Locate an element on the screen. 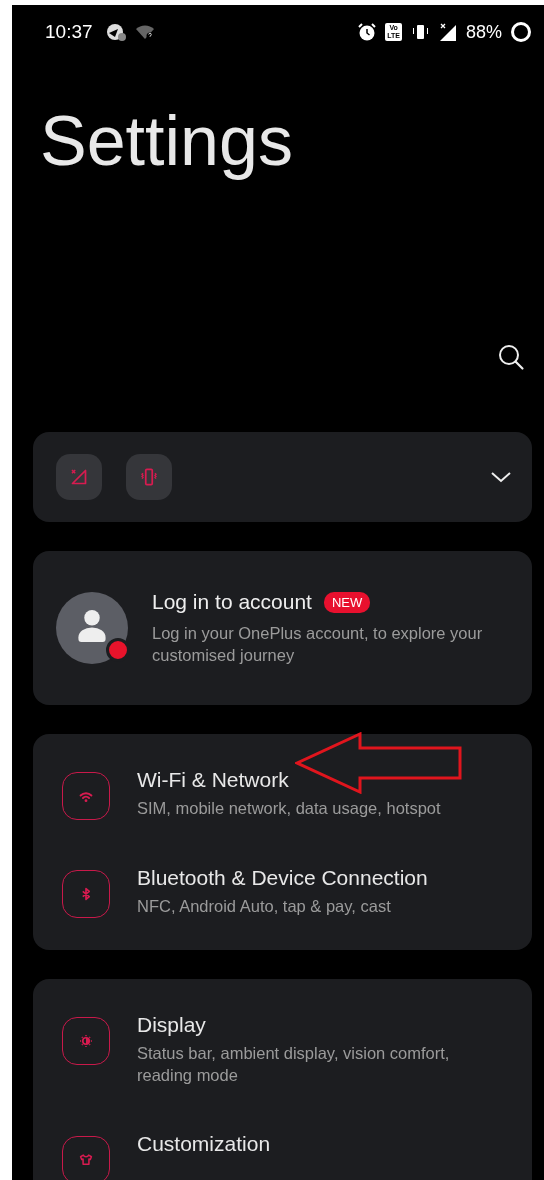  settings-item: Bluetooth & Device Connection NFC, Android Auto, tap & pay, cast is located at coordinates (282, 891).